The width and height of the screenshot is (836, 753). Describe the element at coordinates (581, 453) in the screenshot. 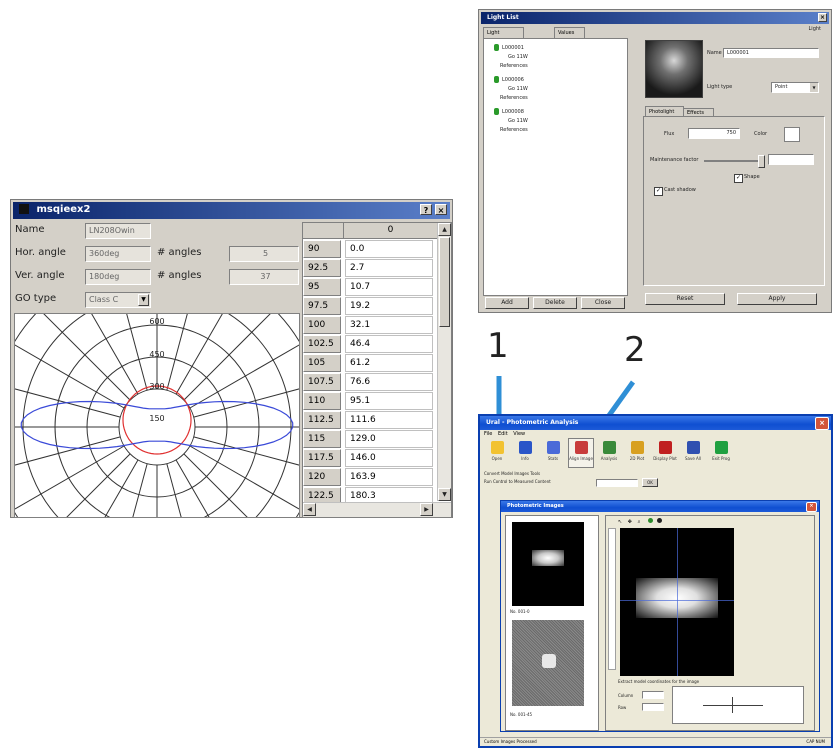

I see `toolbar-button-align-image: Align Image` at that location.